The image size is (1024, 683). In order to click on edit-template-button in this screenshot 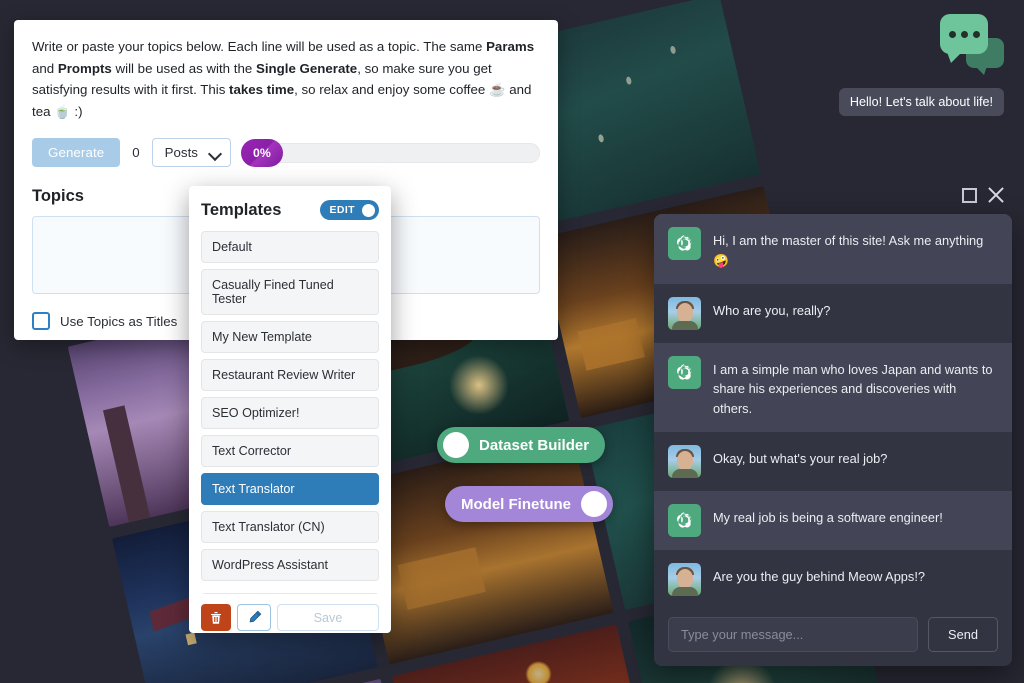, I will do `click(254, 617)`.